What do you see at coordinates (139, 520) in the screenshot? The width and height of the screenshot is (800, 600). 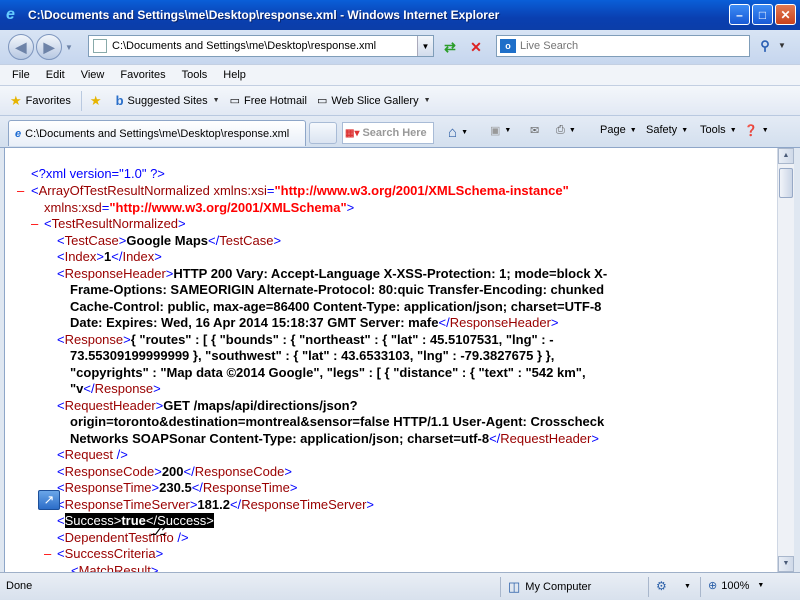 I see `selected-text: Success>true</Success>` at bounding box center [139, 520].